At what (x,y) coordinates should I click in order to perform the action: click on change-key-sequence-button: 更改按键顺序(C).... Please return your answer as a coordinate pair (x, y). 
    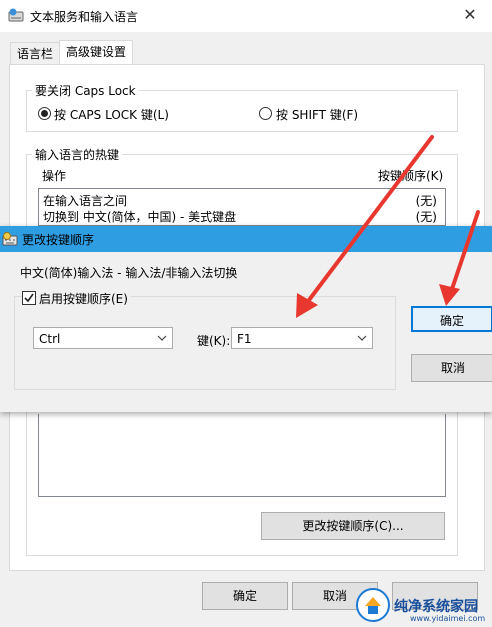
    Looking at the image, I should click on (353, 526).